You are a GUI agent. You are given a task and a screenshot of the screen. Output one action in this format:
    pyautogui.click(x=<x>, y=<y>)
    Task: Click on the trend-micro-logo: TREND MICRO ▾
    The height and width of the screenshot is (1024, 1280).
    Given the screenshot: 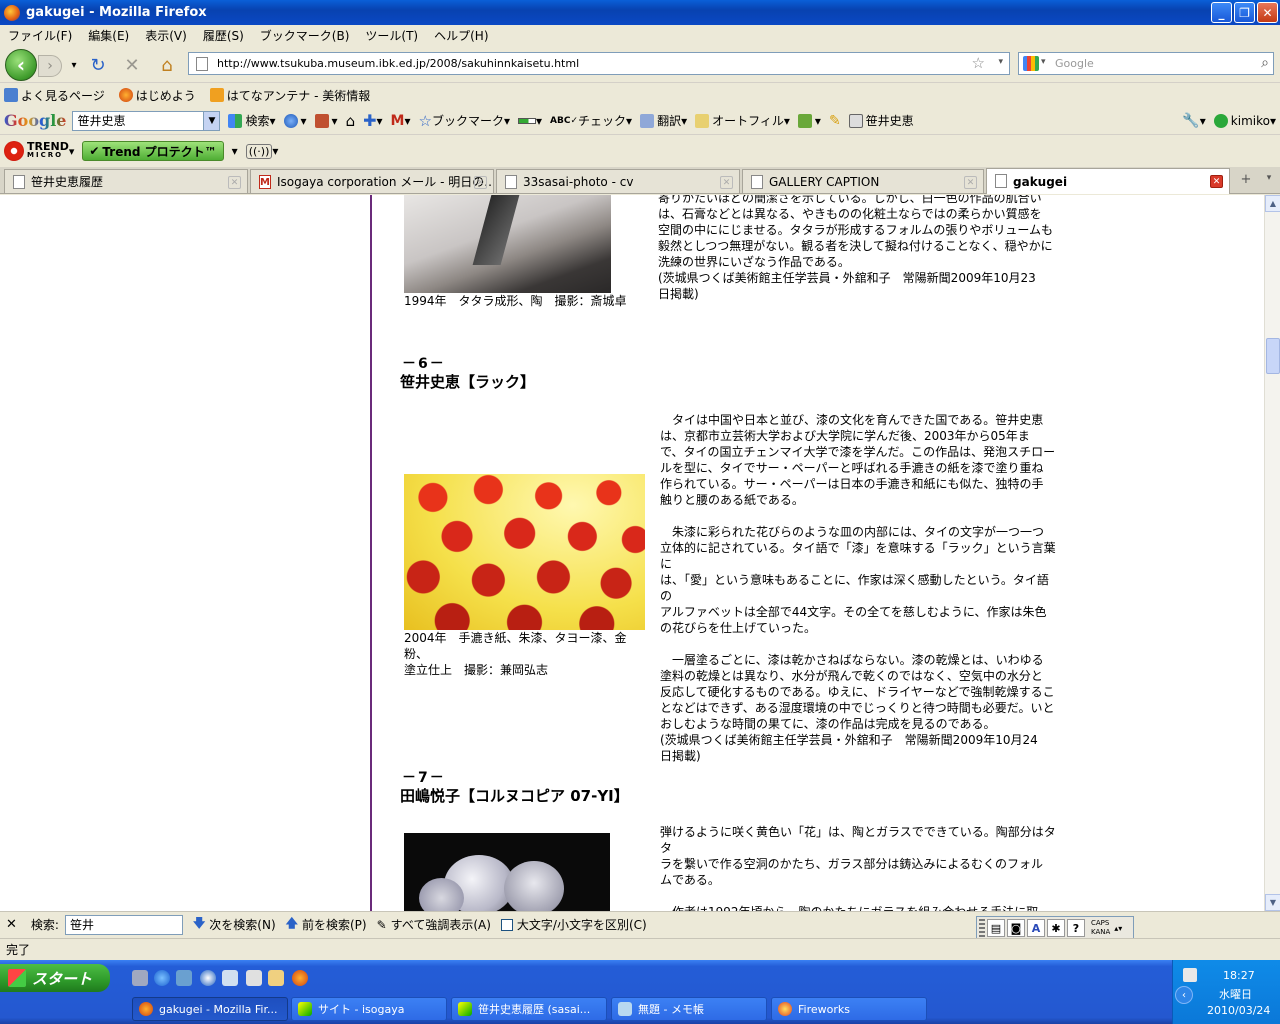 What is the action you would take?
    pyautogui.click(x=39, y=151)
    